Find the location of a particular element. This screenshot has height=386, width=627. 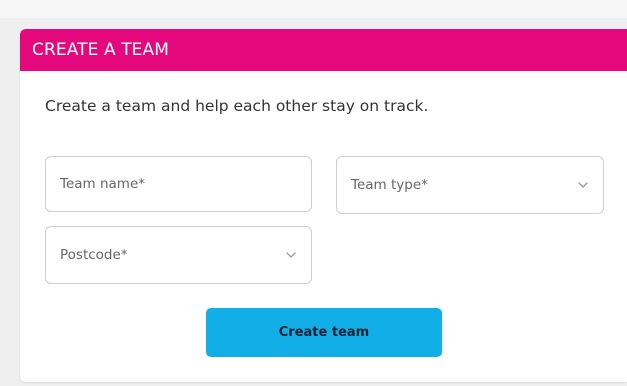

postcode-select: Postcode* is located at coordinates (178, 255).